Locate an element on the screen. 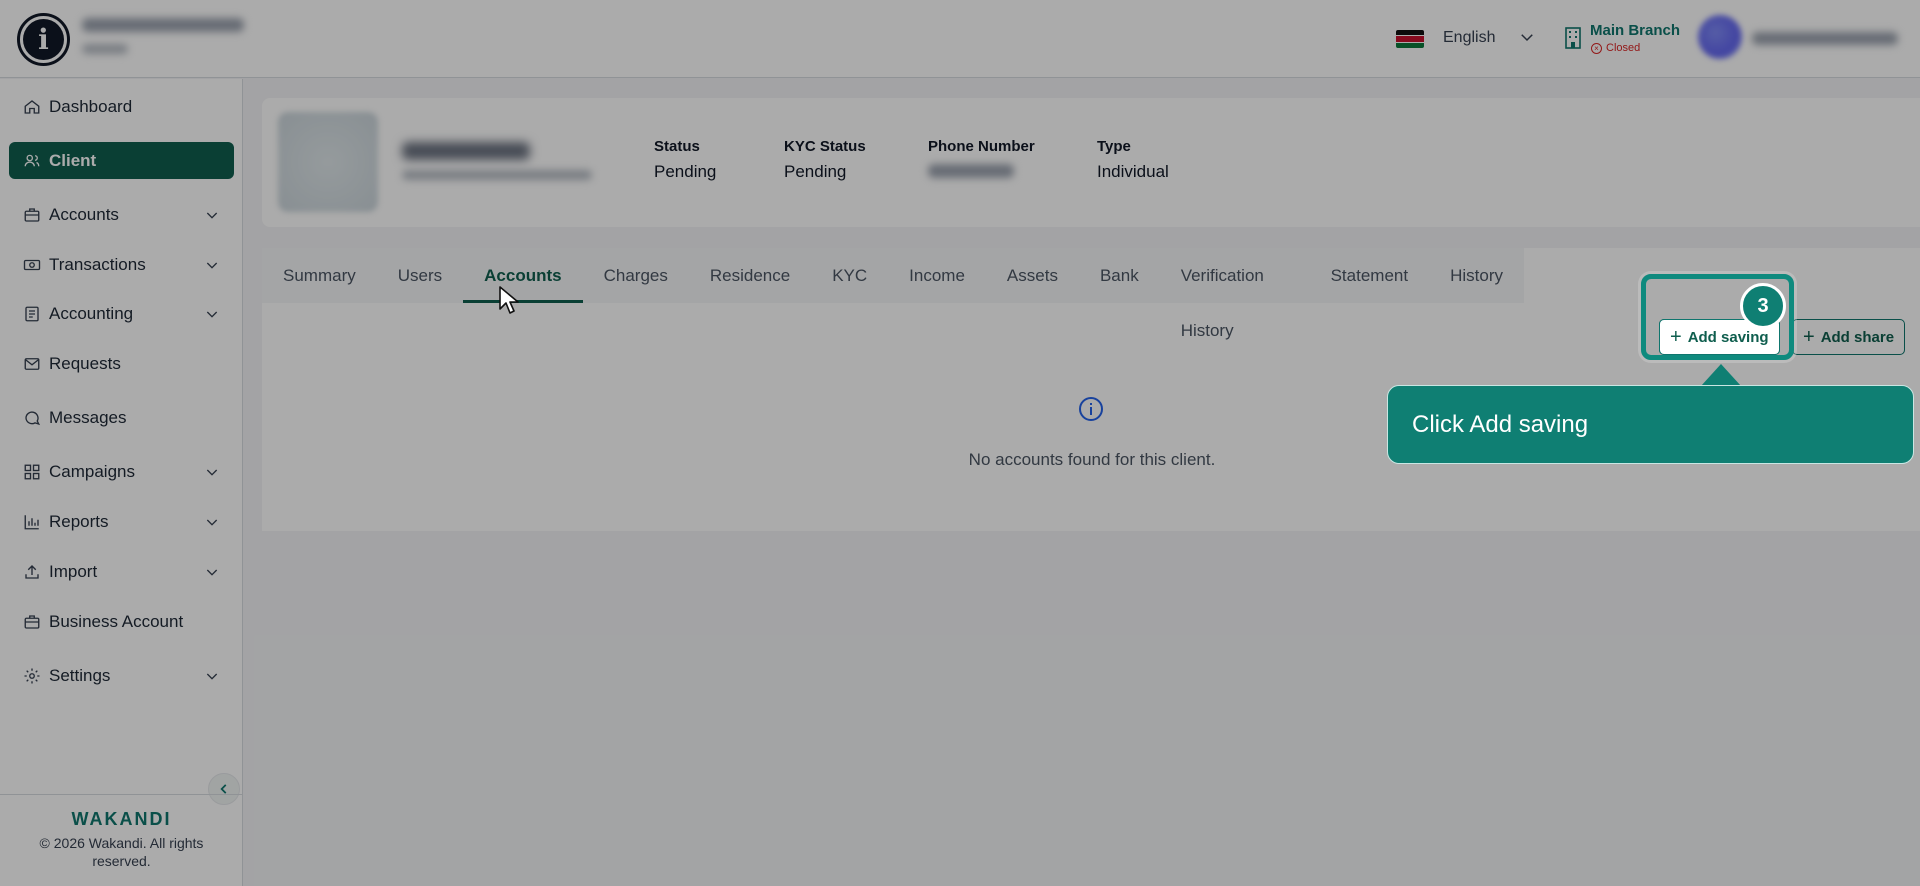 This screenshot has width=1920, height=886. sidebar-item-label: Client is located at coordinates (73, 160).